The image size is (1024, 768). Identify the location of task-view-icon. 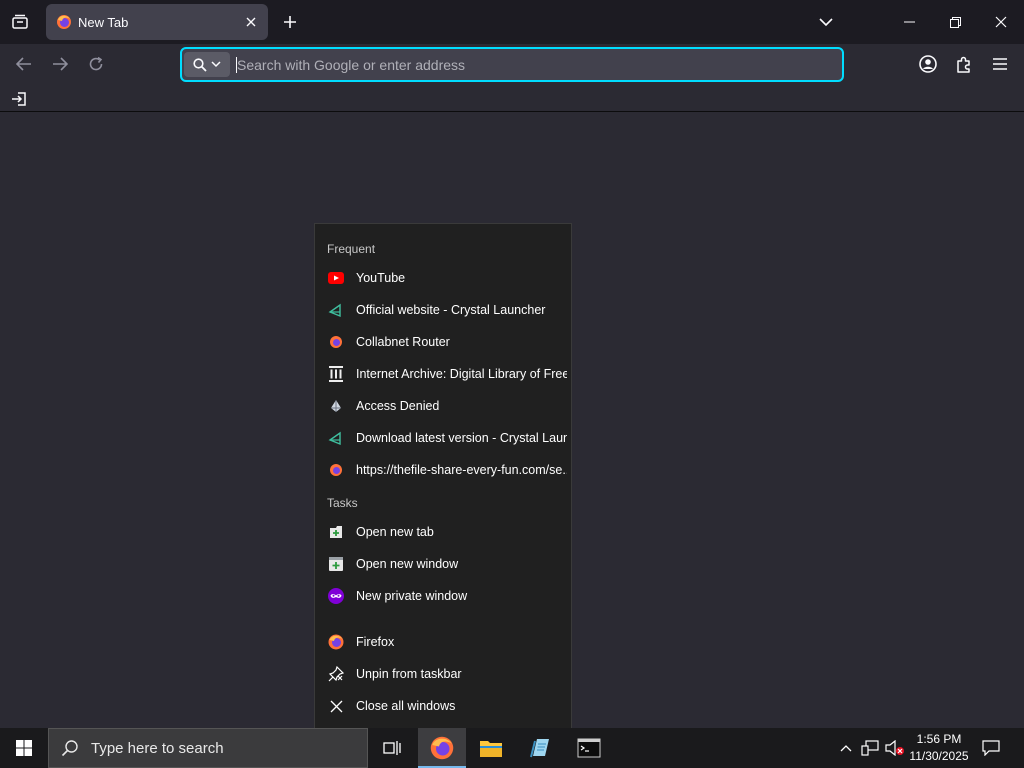
(392, 748).